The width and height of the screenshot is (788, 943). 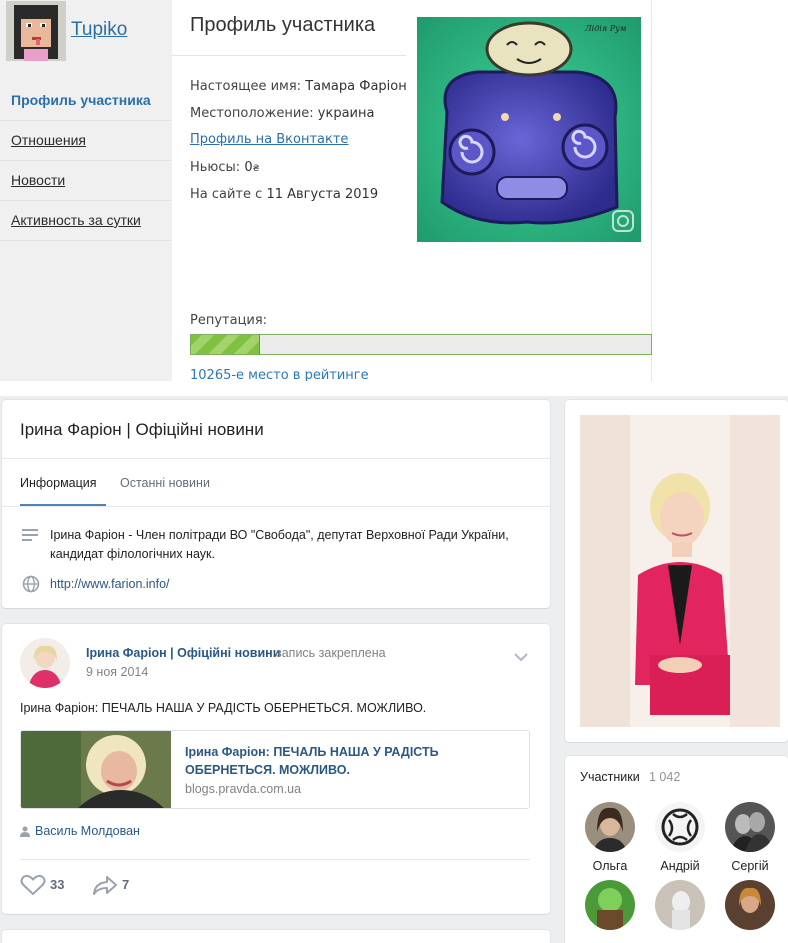 What do you see at coordinates (246, 86) in the screenshot?
I see `real-name-label: Настоящее имя:` at bounding box center [246, 86].